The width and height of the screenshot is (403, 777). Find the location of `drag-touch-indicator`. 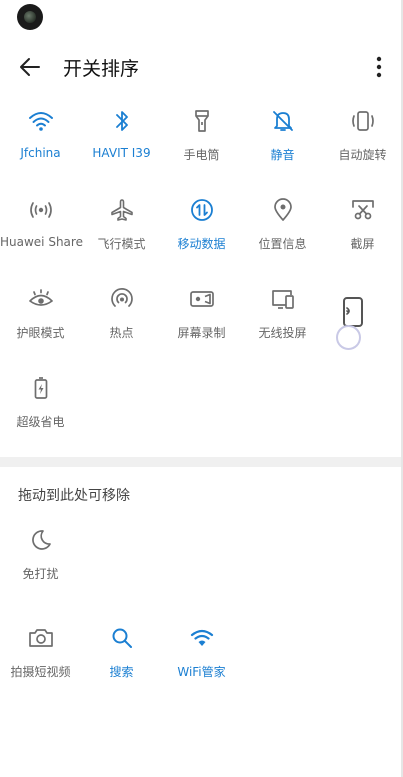

drag-touch-indicator is located at coordinates (348, 337).